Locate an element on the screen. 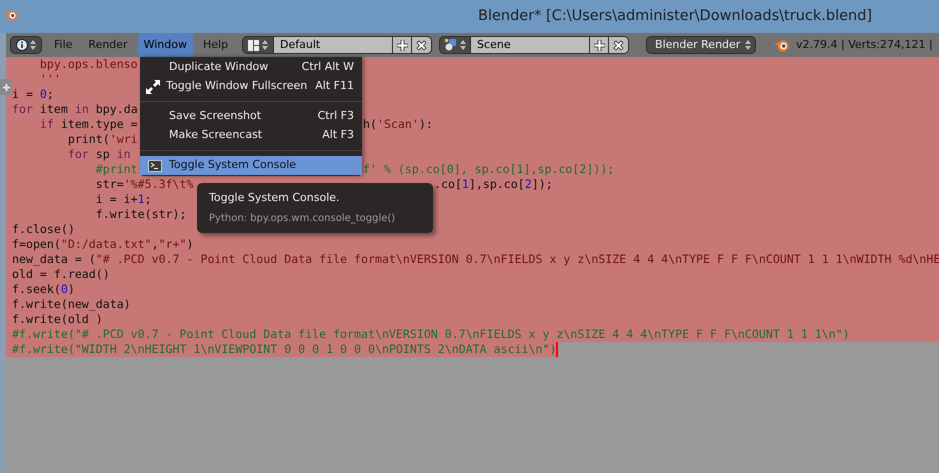  scene-field: Scene is located at coordinates (530, 45).